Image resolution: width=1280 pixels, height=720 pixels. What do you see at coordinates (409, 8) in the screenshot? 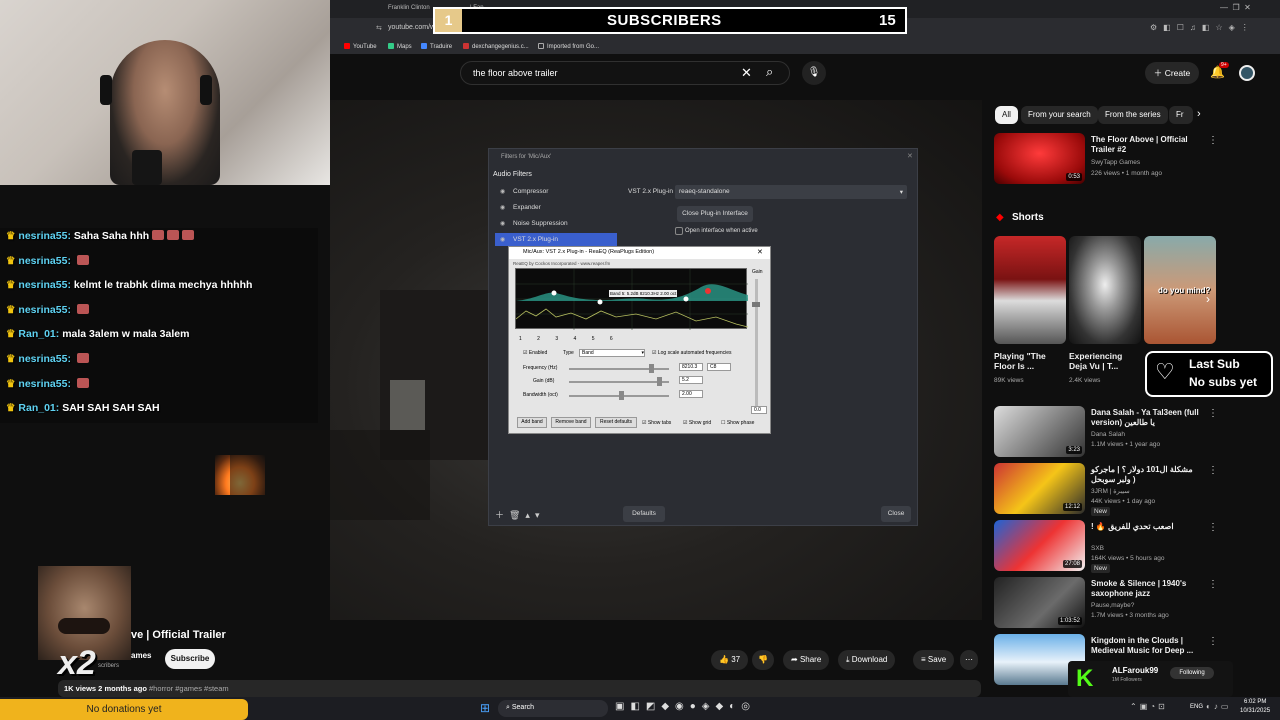
I see `tab-franklin: Franklin Clinton` at bounding box center [409, 8].